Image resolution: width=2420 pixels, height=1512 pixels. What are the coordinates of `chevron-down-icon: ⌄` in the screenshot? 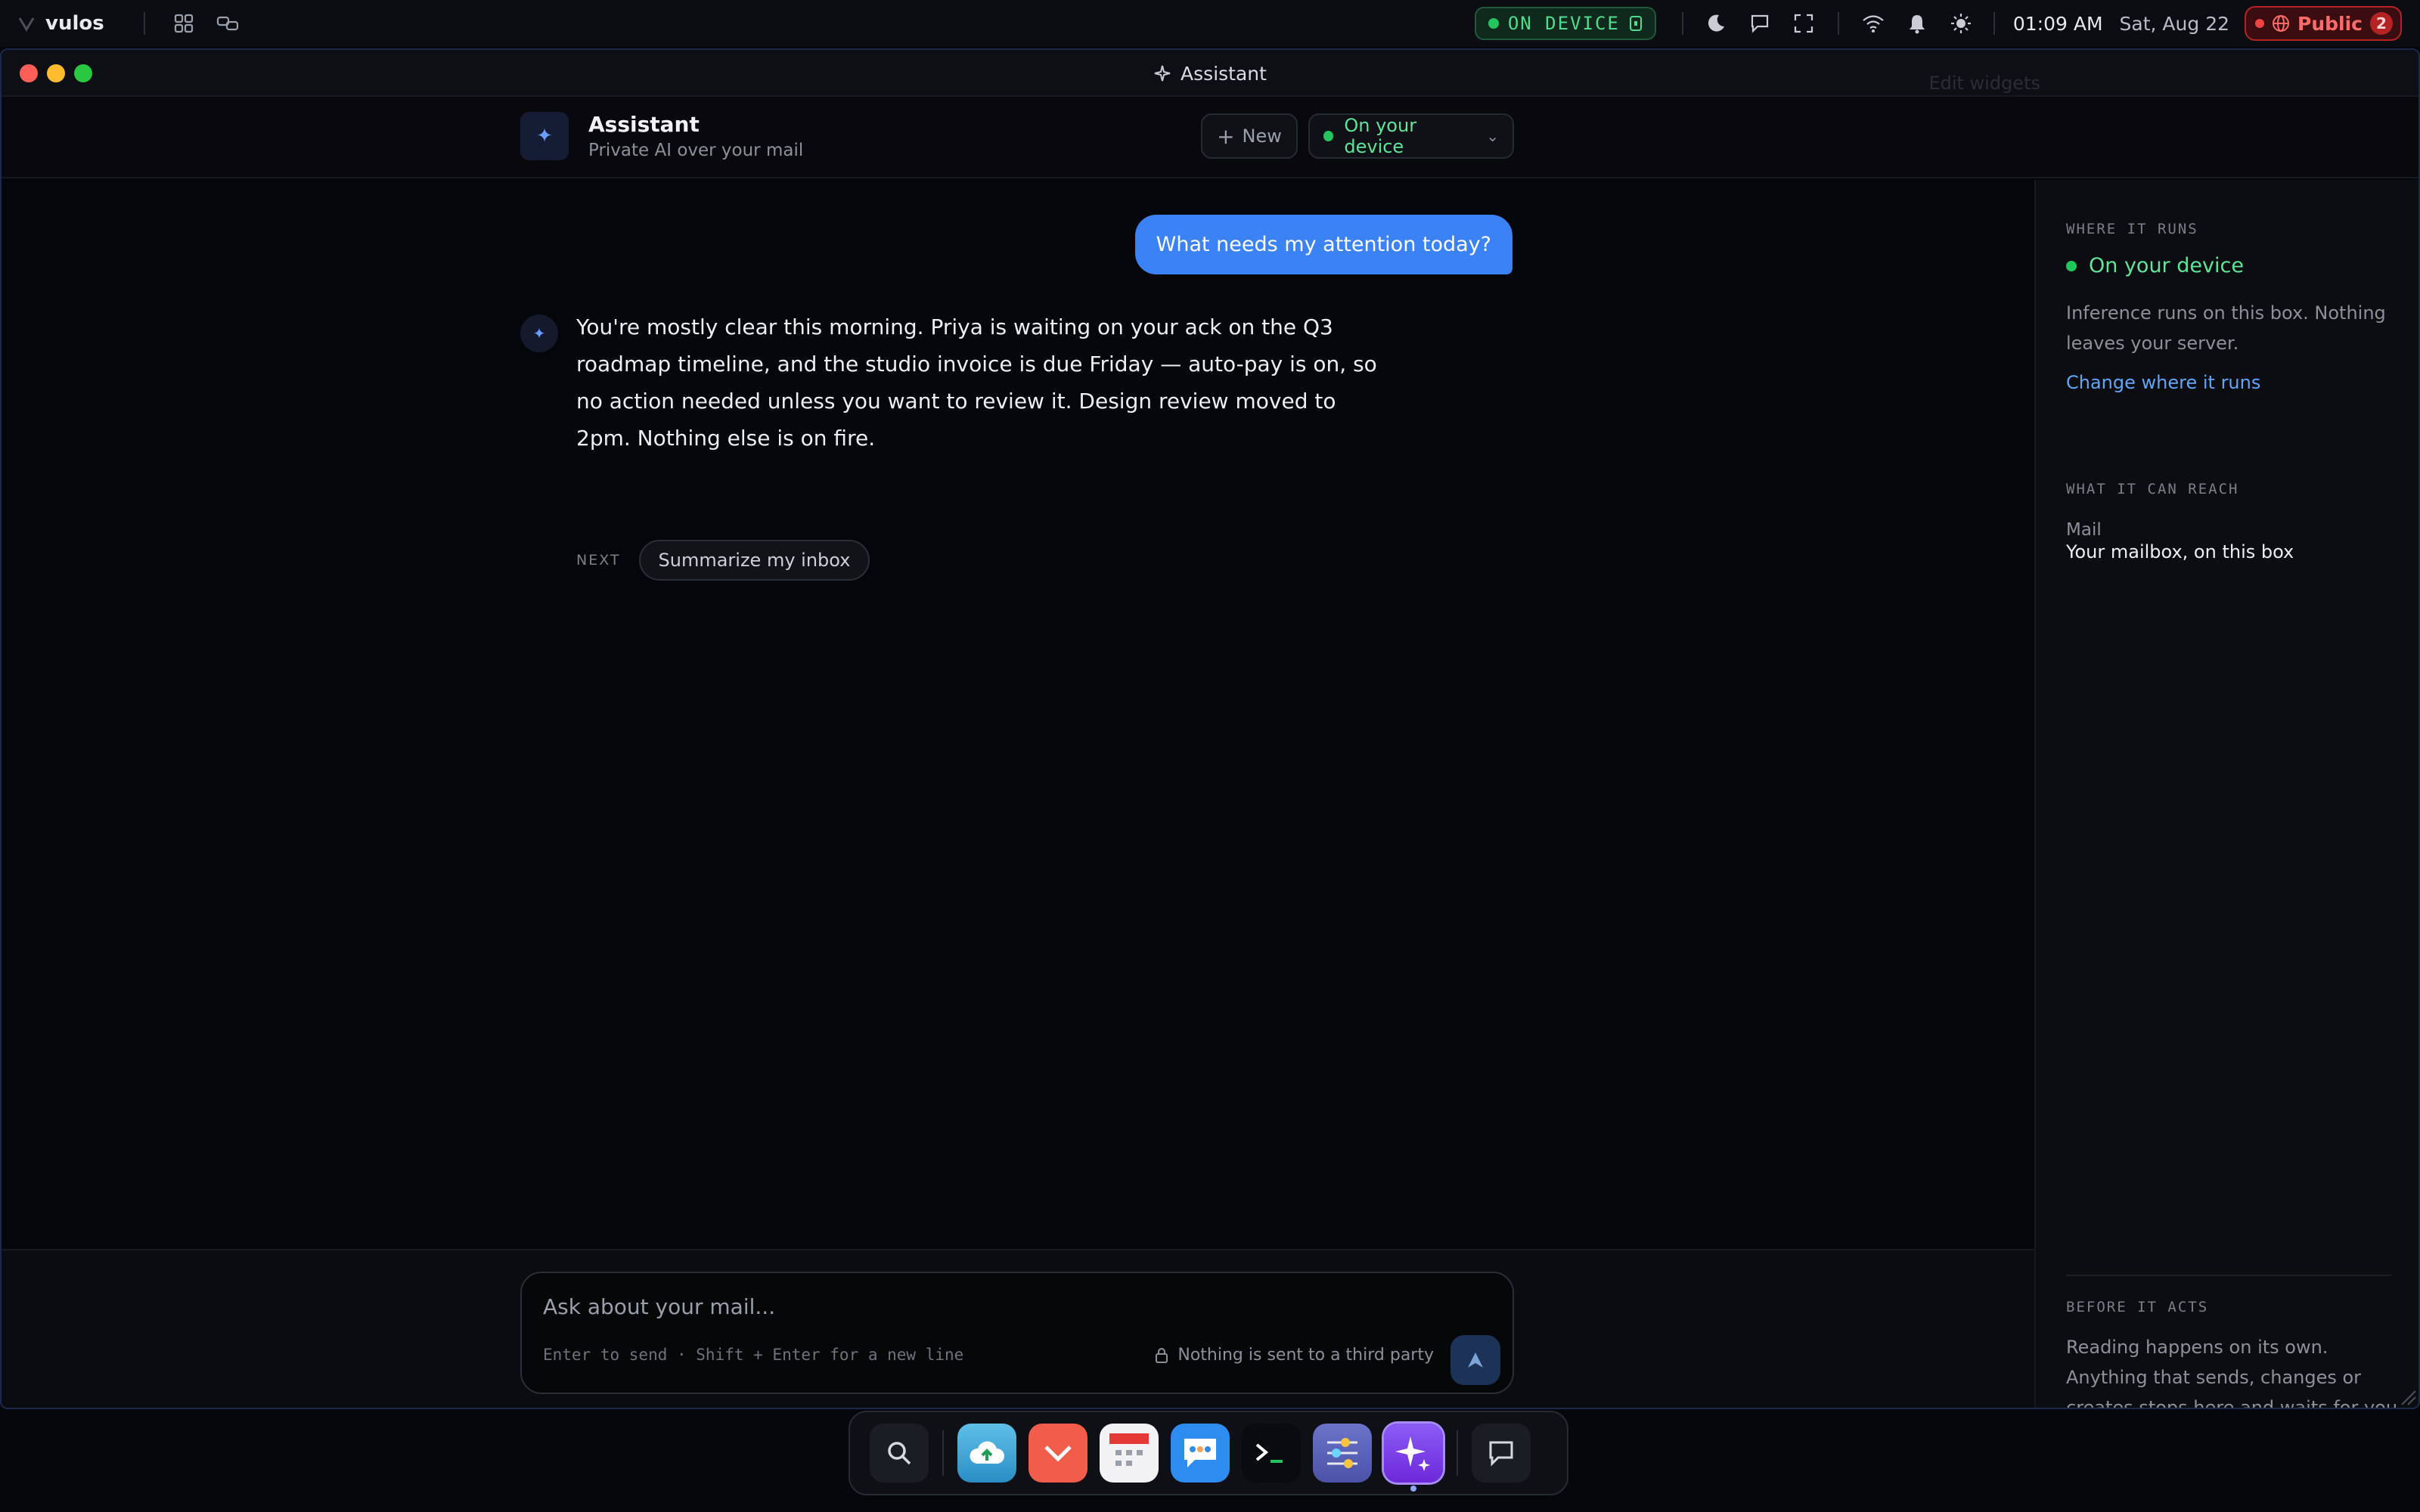 It's located at (1492, 136).